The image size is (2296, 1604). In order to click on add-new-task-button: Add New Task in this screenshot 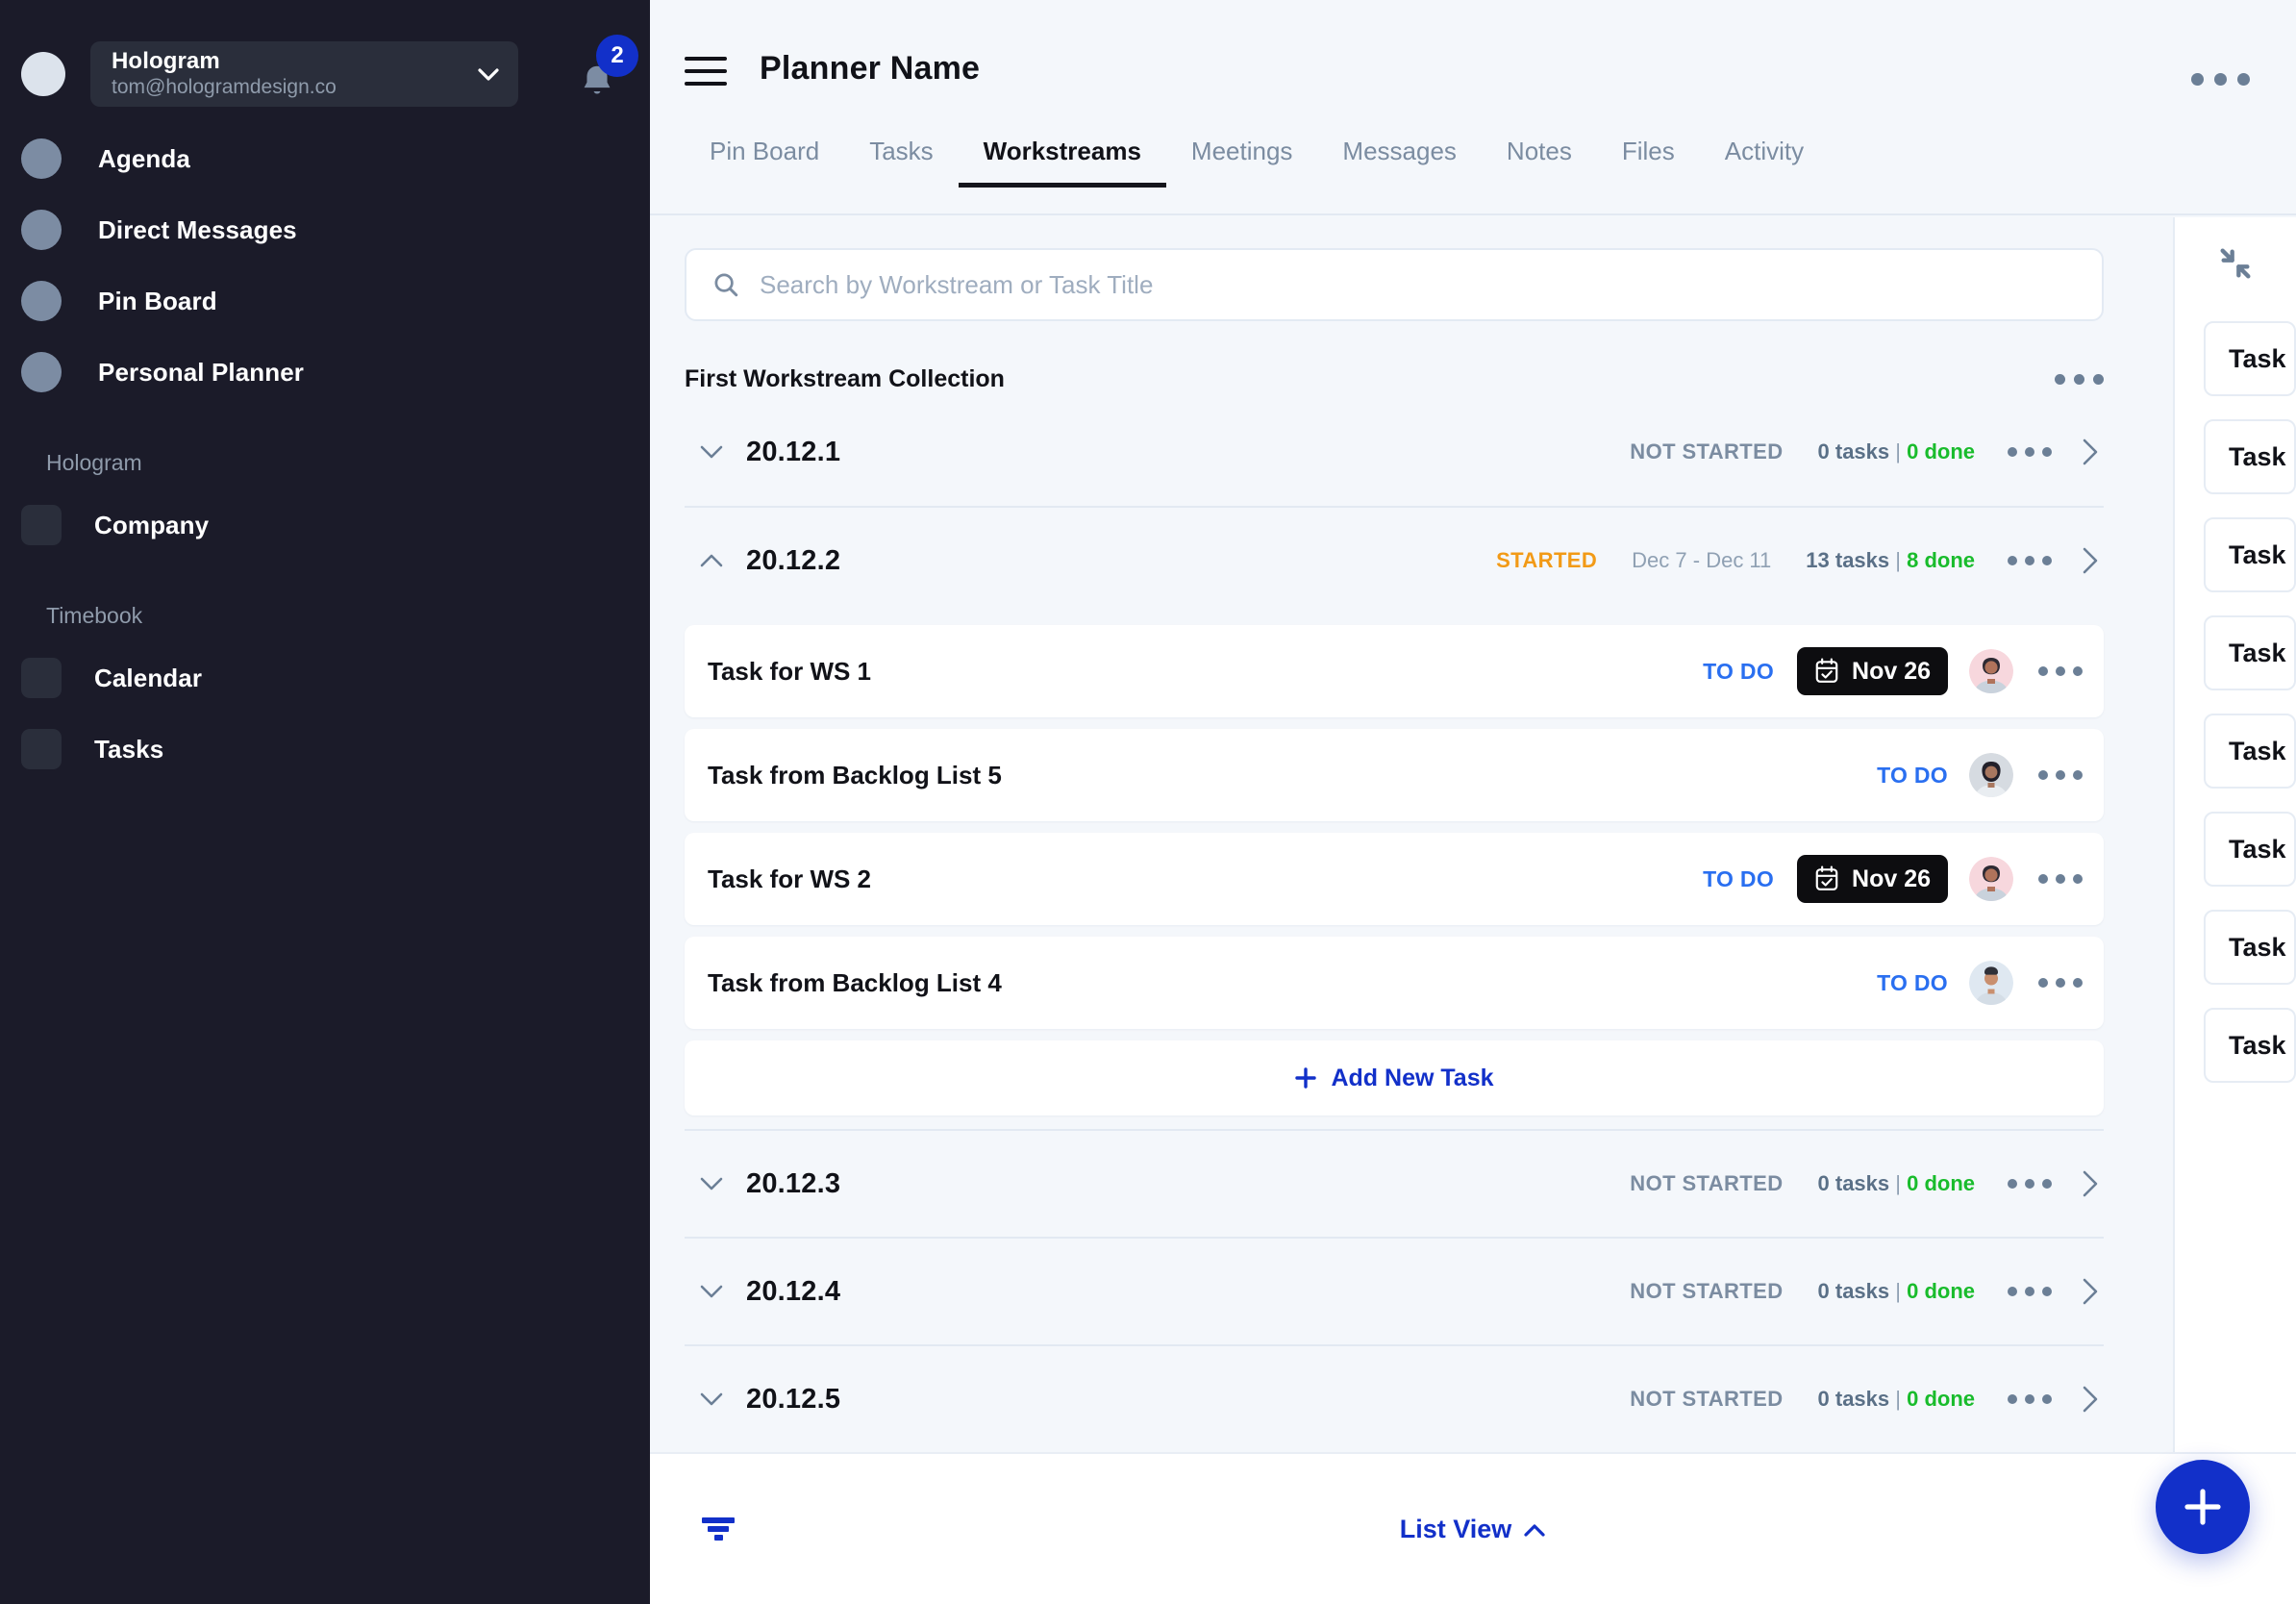, I will do `click(1394, 1077)`.